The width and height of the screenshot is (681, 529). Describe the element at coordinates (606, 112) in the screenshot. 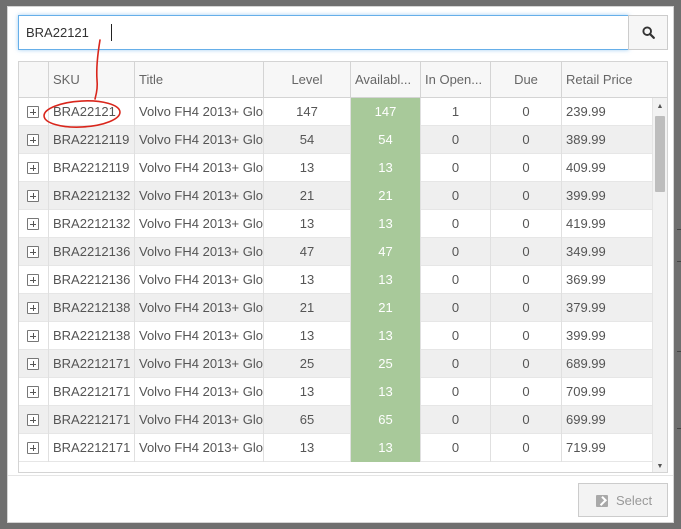

I see `cell-retail: 239.99` at that location.